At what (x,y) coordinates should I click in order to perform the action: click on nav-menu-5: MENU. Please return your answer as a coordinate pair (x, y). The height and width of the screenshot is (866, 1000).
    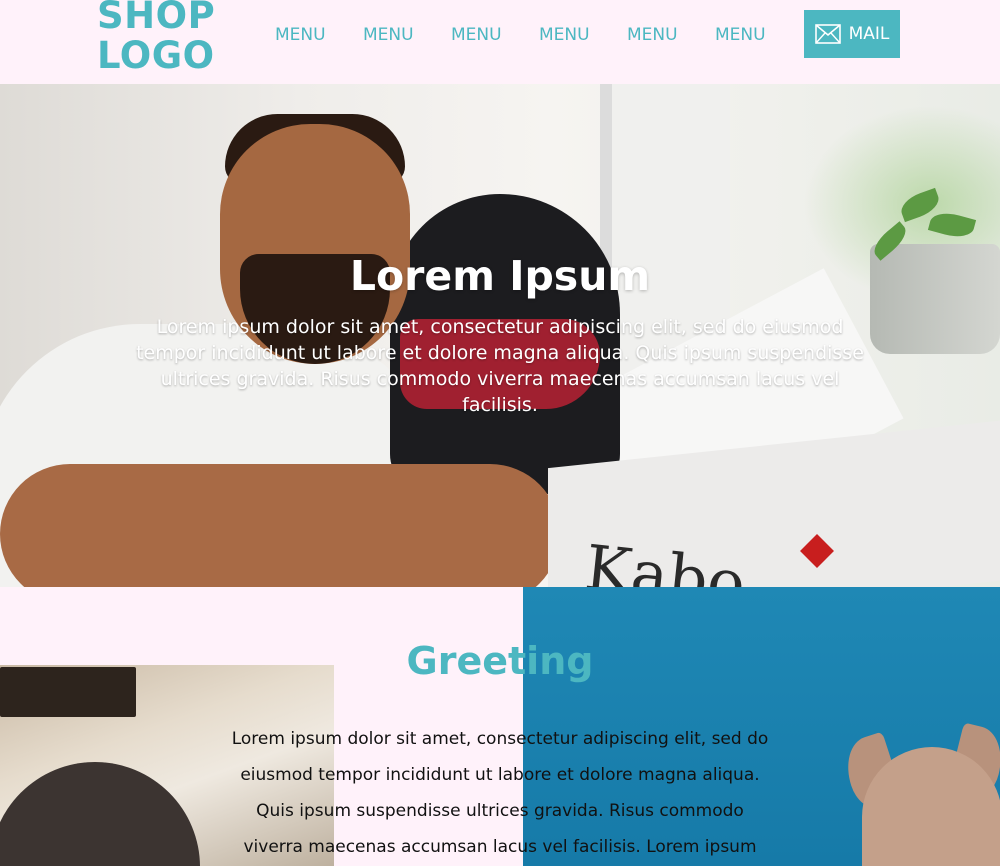
    Looking at the image, I should click on (653, 35).